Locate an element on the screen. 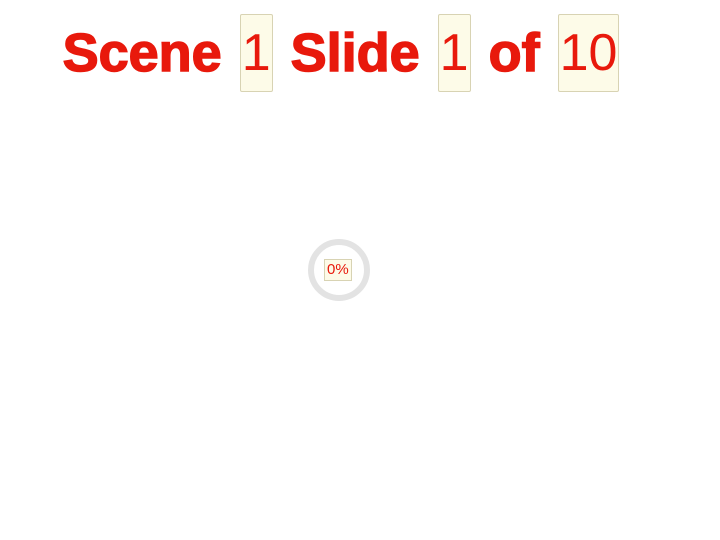 The height and width of the screenshot is (540, 720). total-slides-field: 10 is located at coordinates (588, 53).